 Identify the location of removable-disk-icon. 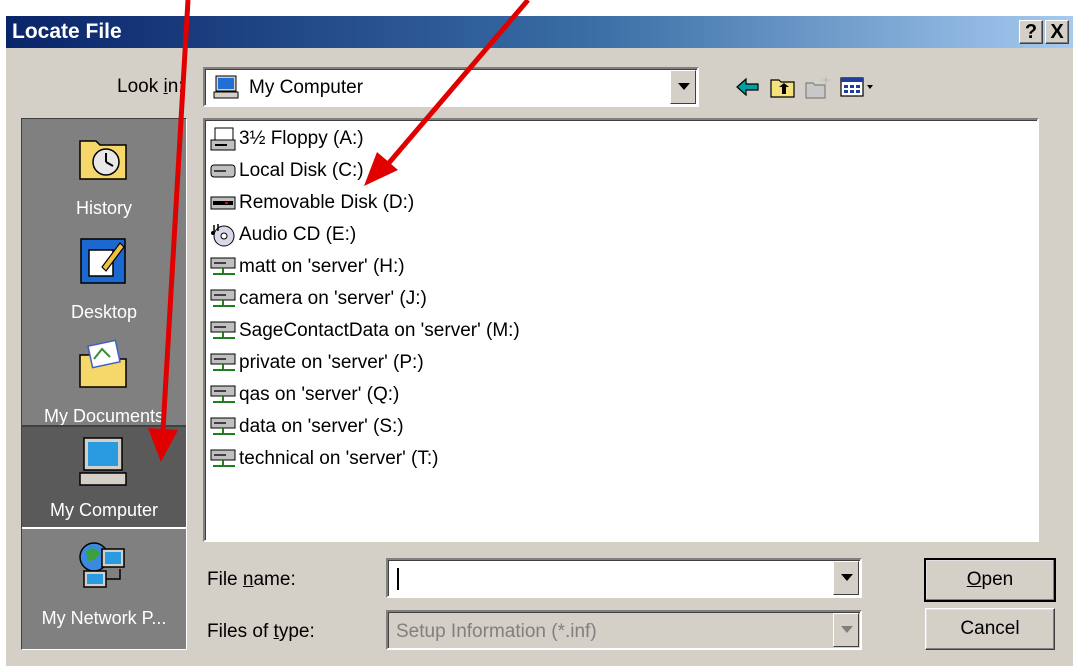
(223, 203).